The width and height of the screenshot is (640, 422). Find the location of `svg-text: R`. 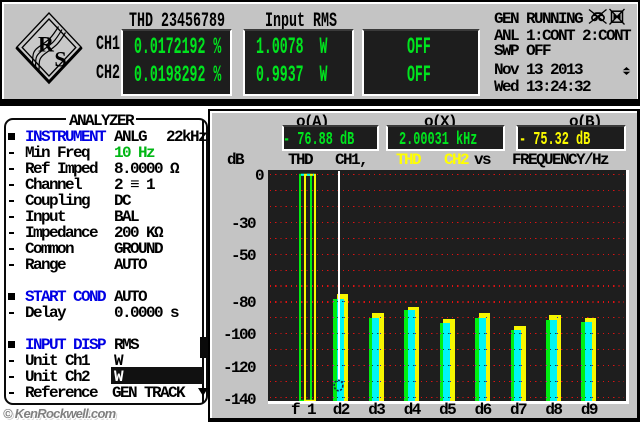

svg-text: R is located at coordinates (46, 44).